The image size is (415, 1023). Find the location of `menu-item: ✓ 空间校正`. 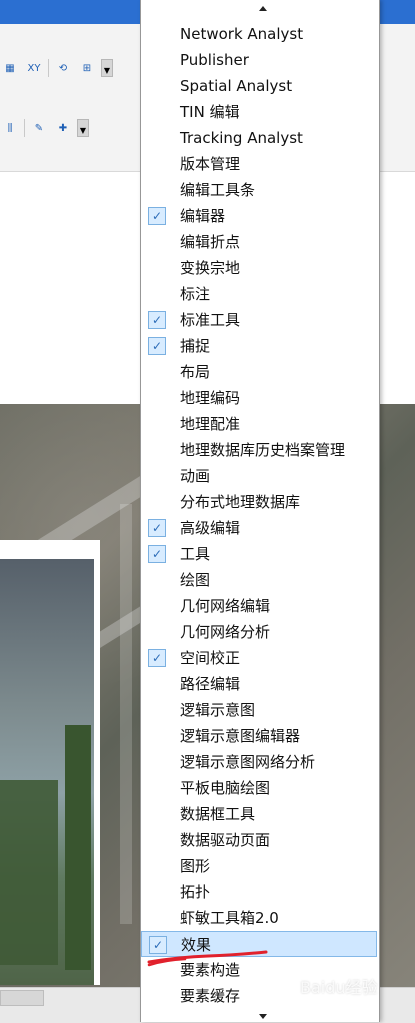

menu-item: ✓ 空间校正 is located at coordinates (259, 658).